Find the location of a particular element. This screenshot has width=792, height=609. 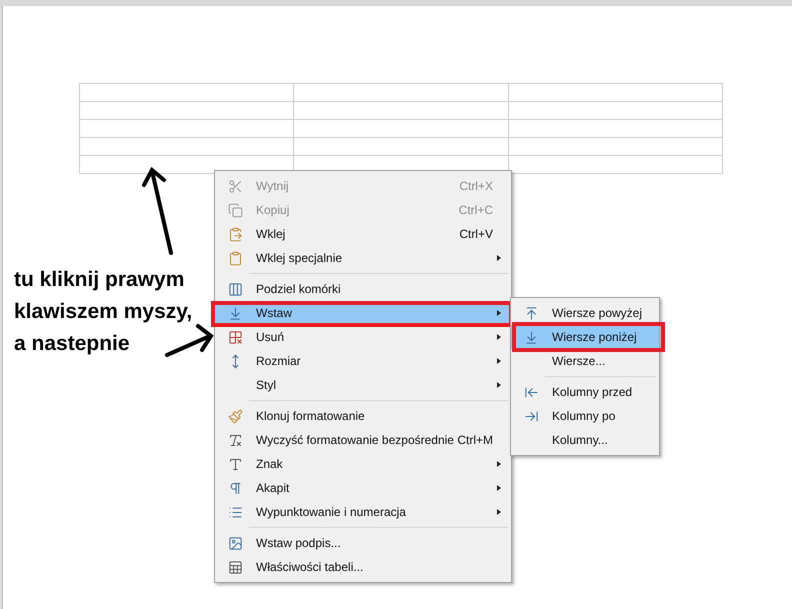

menu-item: Wiersze powyżej is located at coordinates (585, 313).